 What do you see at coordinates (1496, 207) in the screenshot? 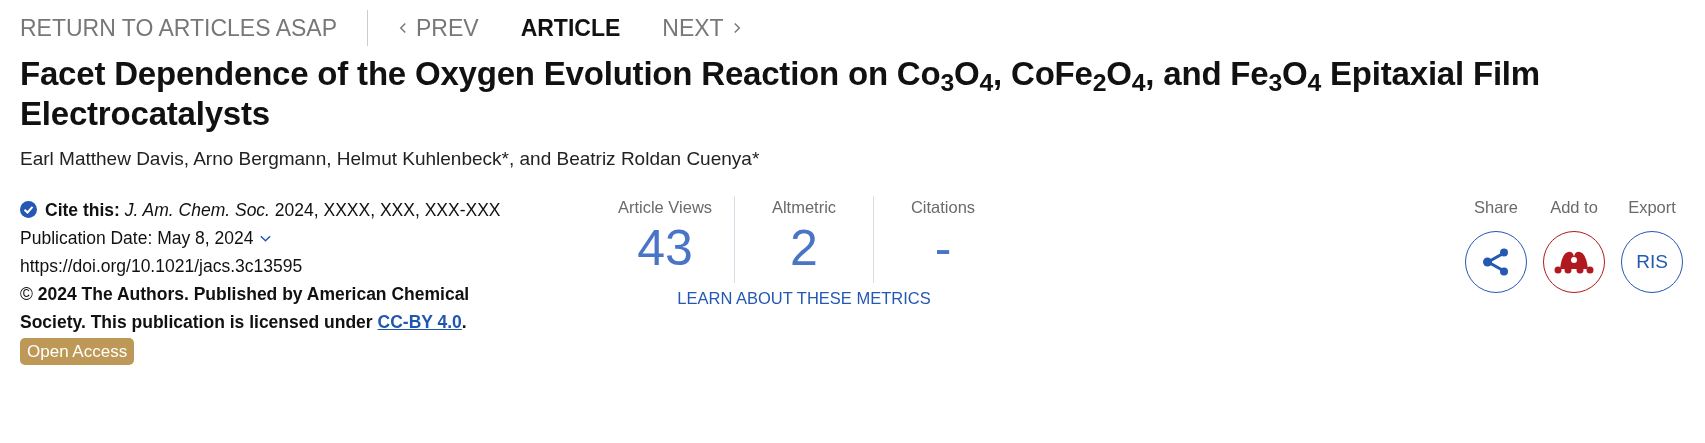
I see `action-label: Share` at bounding box center [1496, 207].